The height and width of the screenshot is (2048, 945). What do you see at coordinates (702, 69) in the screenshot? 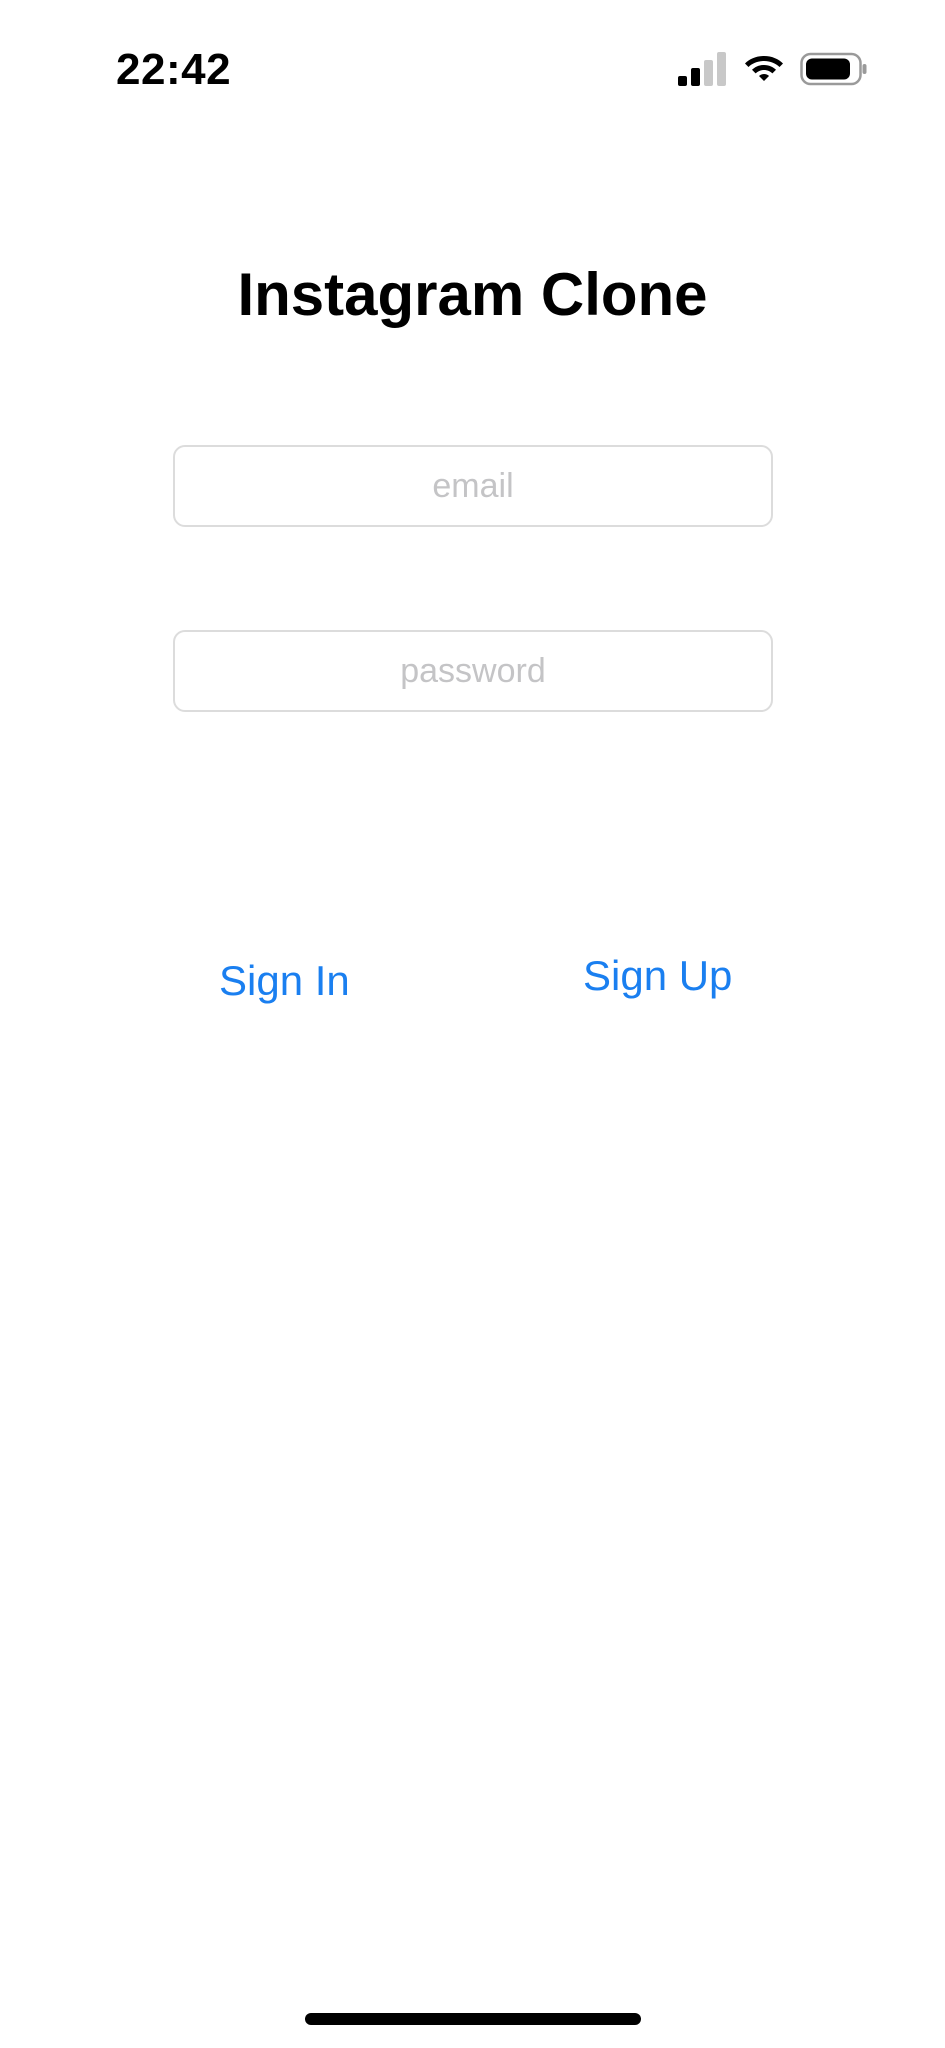
I see `cellular-signal-icon` at bounding box center [702, 69].